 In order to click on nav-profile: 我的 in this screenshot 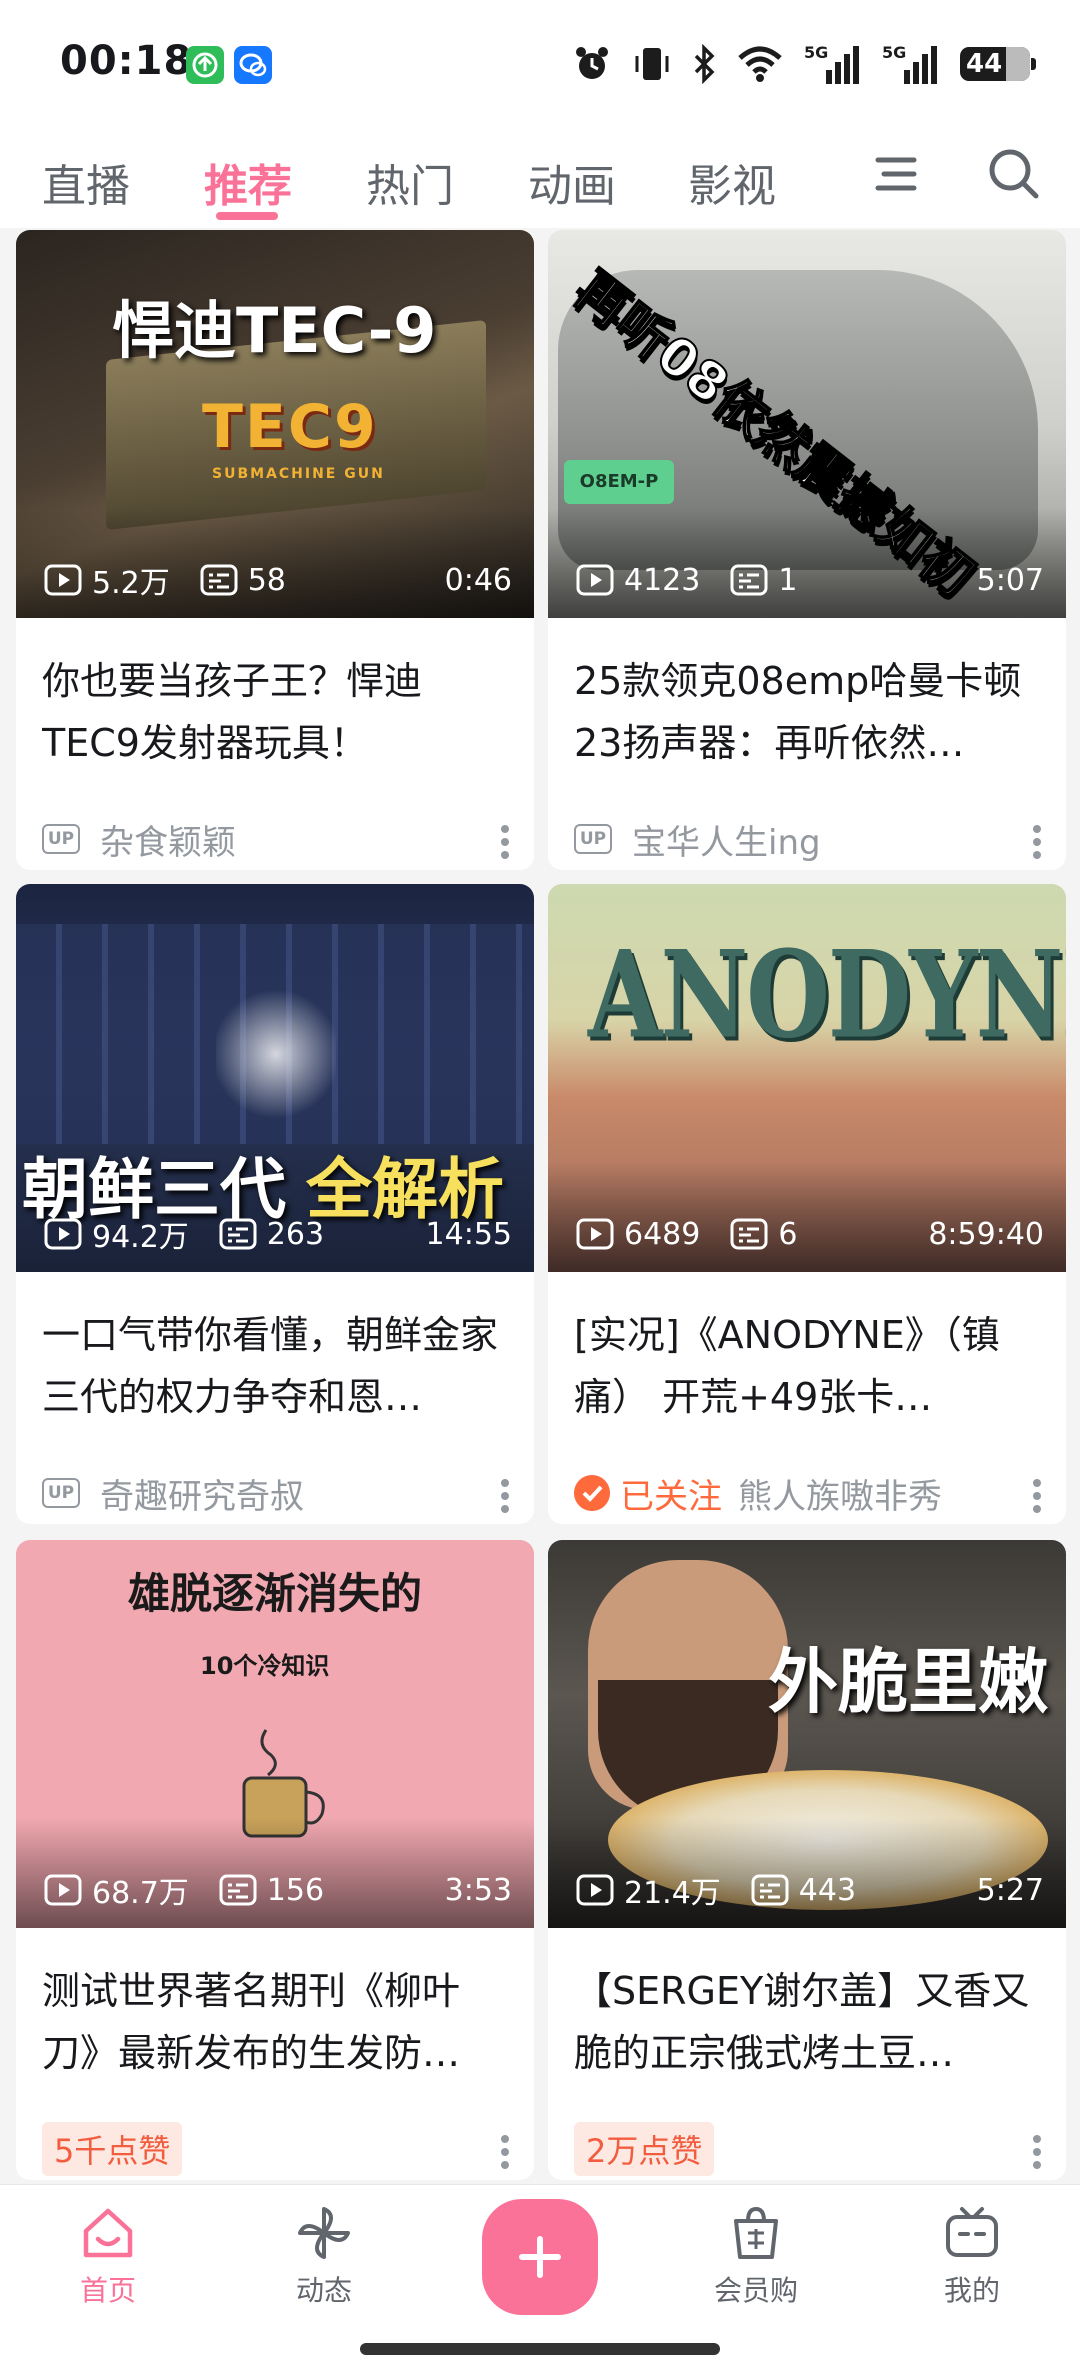, I will do `click(972, 2256)`.